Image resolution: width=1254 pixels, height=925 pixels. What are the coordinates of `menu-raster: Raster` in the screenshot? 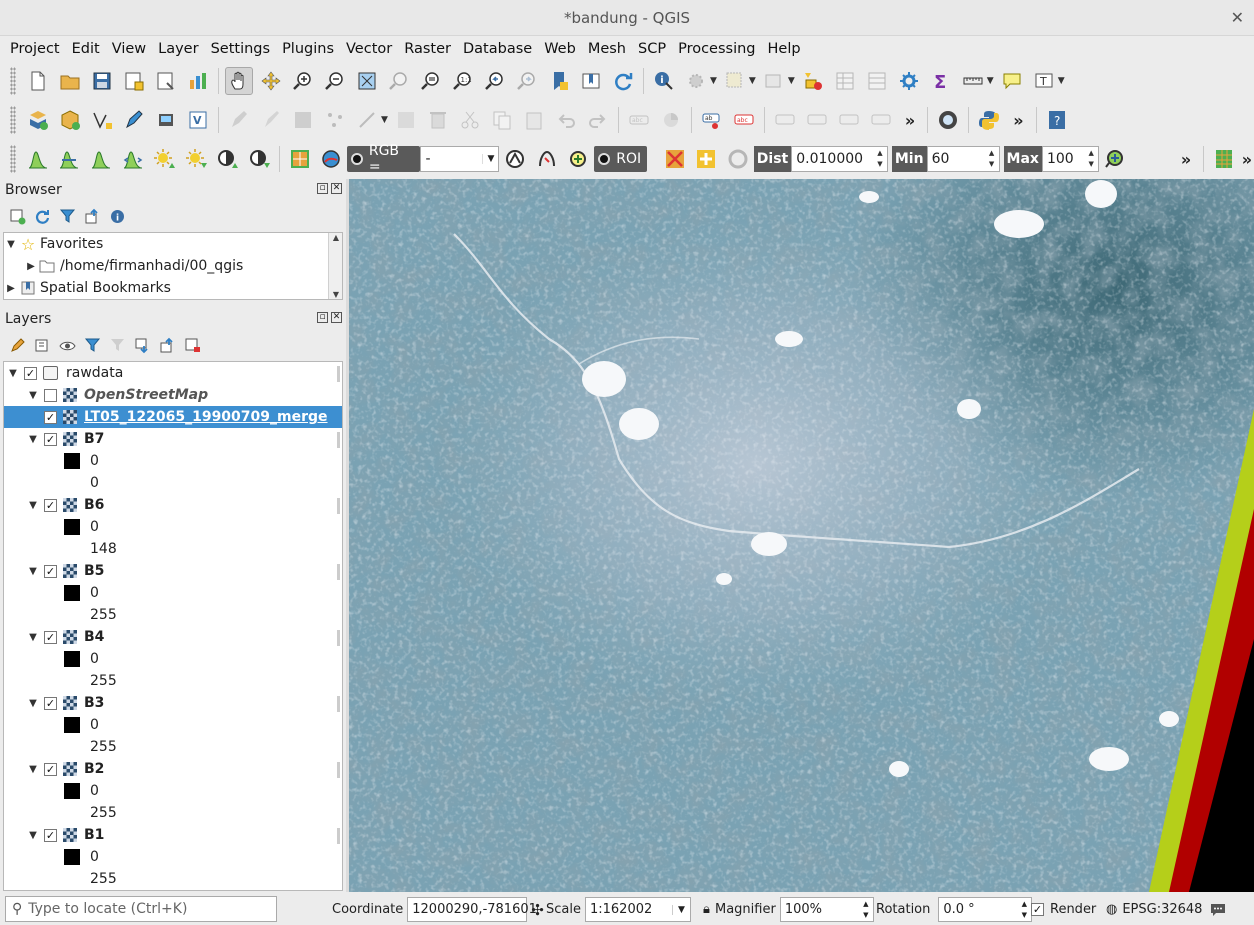 It's located at (427, 49).